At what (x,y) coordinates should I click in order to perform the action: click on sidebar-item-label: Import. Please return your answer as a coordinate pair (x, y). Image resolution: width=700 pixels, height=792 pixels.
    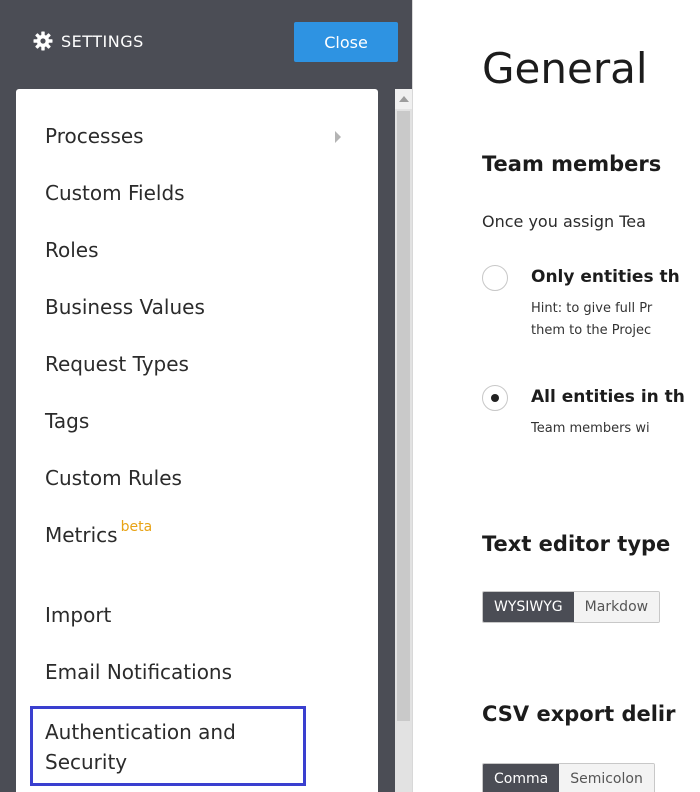
    Looking at the image, I should click on (78, 615).